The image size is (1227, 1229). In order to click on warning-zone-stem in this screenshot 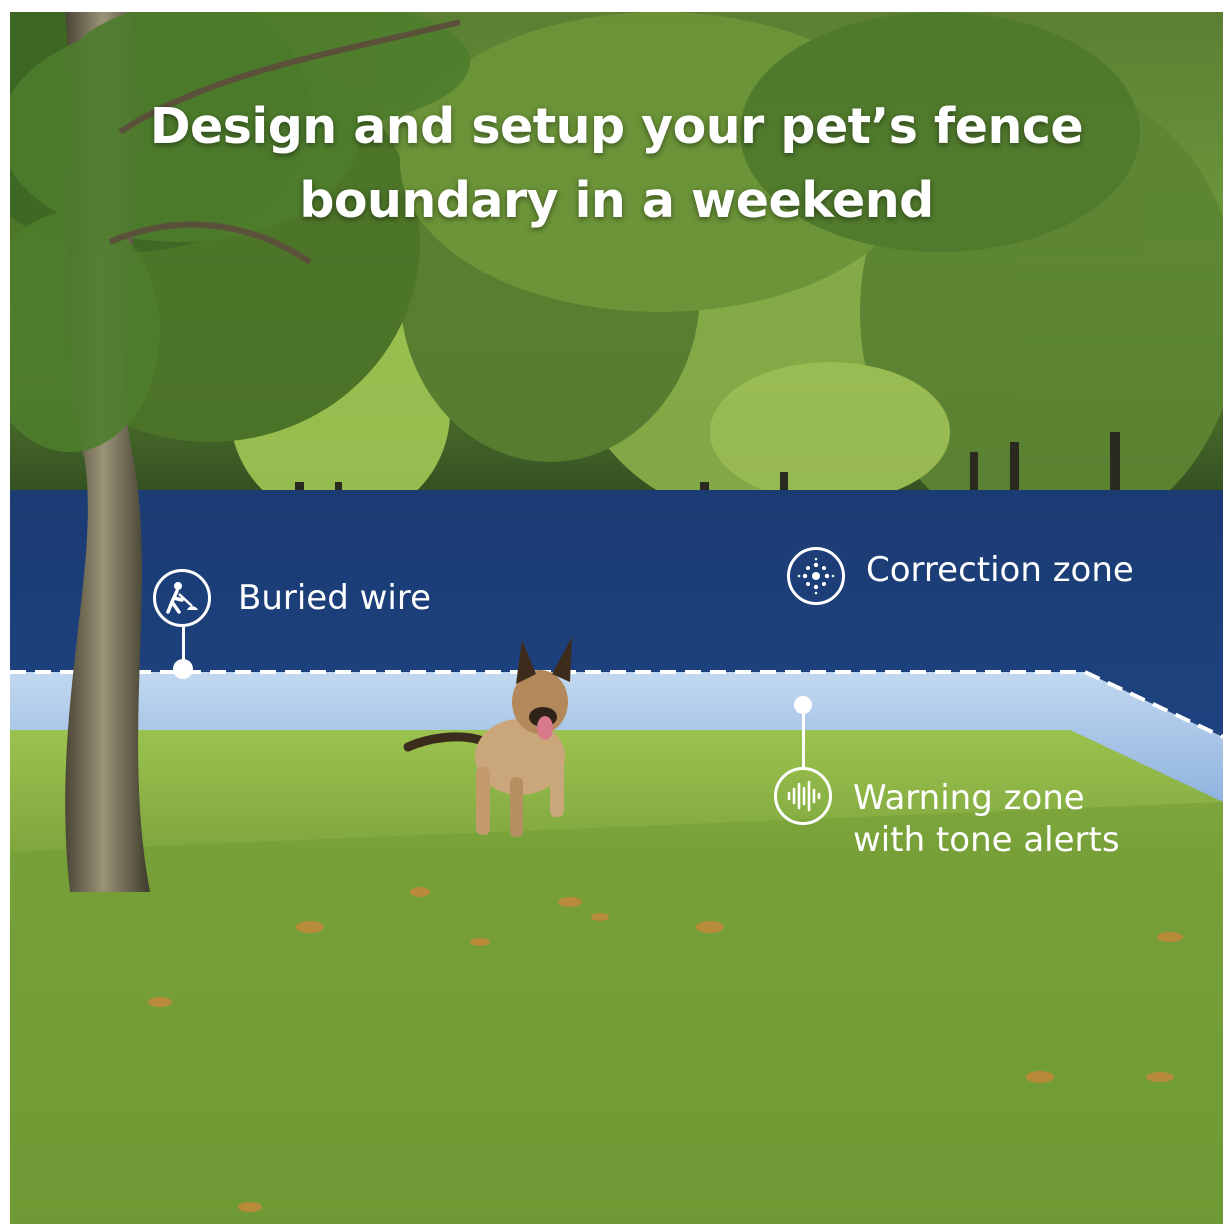, I will do `click(803, 739)`.